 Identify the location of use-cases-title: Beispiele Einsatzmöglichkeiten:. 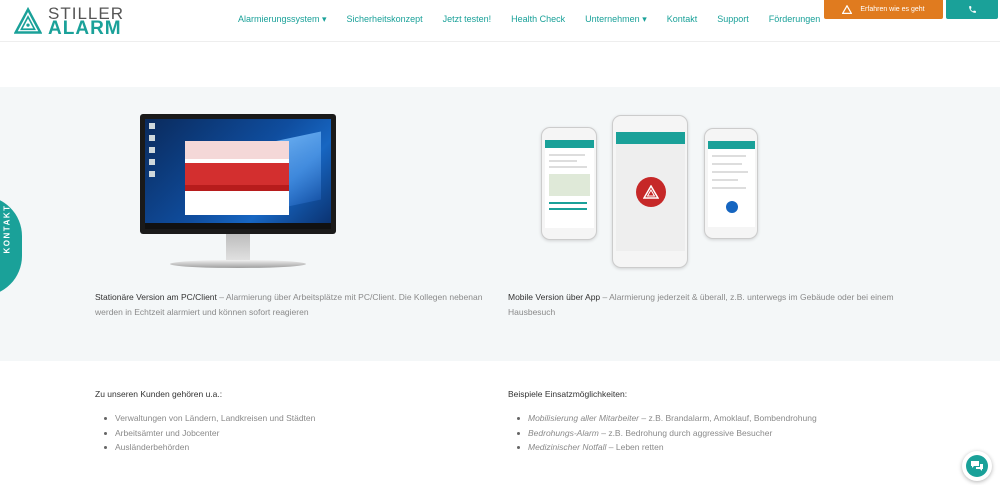
(568, 394).